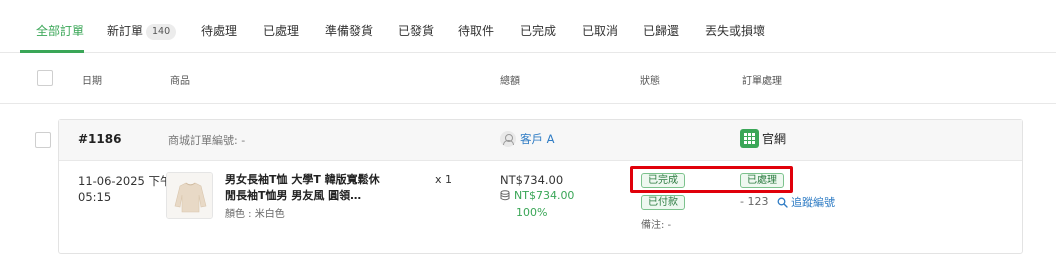 Image resolution: width=1056 pixels, height=261 pixels. Describe the element at coordinates (663, 180) in the screenshot. I see `order-status-badge: 已完成` at that location.